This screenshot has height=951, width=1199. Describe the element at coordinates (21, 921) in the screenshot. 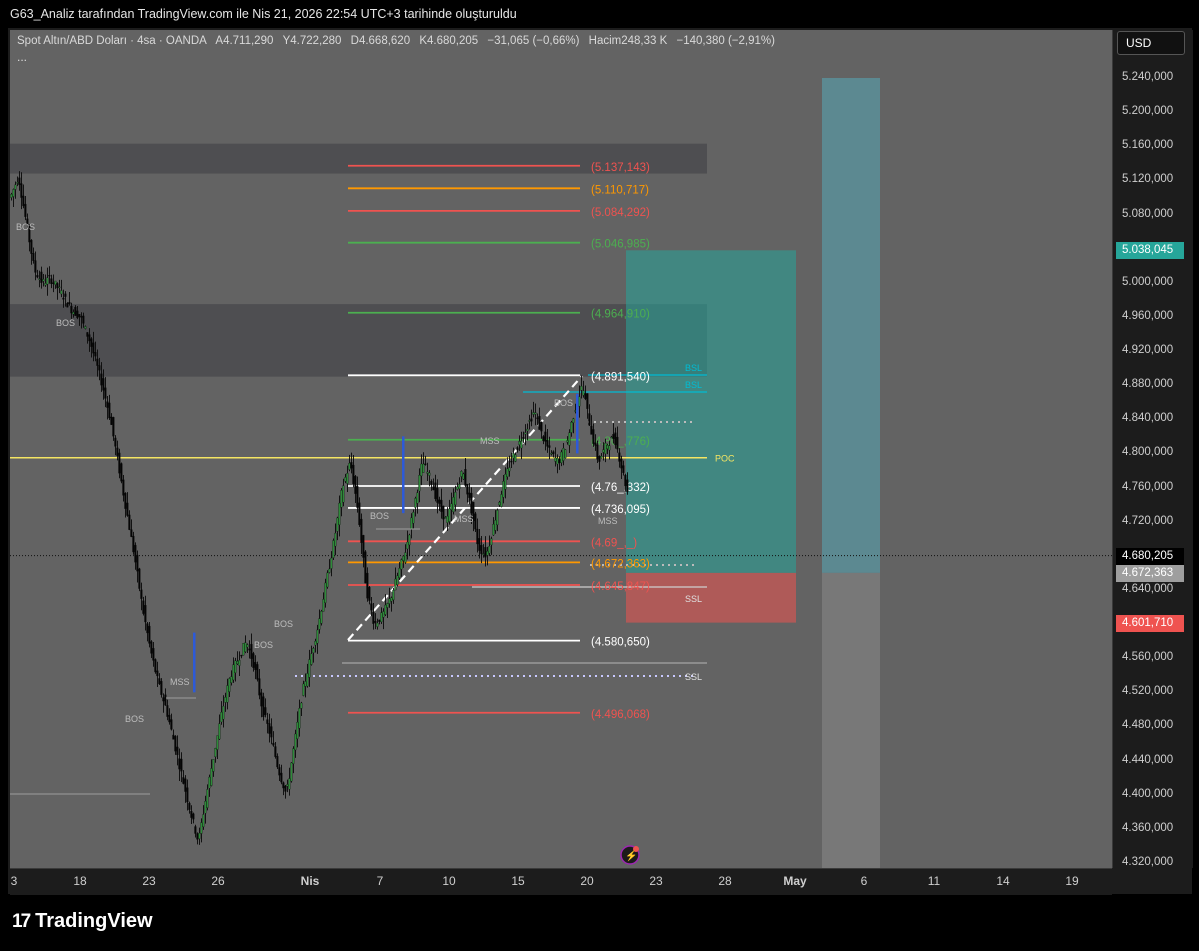

I see `tradingview-mark-icon: 17` at that location.